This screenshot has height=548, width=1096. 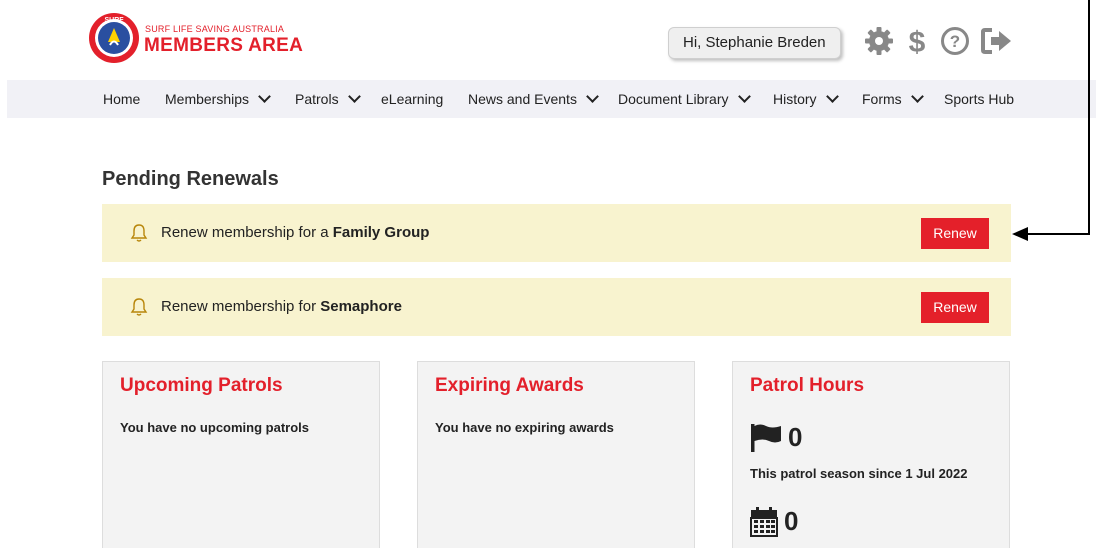 What do you see at coordinates (201, 386) in the screenshot?
I see `card-title: Upcoming Patrols` at bounding box center [201, 386].